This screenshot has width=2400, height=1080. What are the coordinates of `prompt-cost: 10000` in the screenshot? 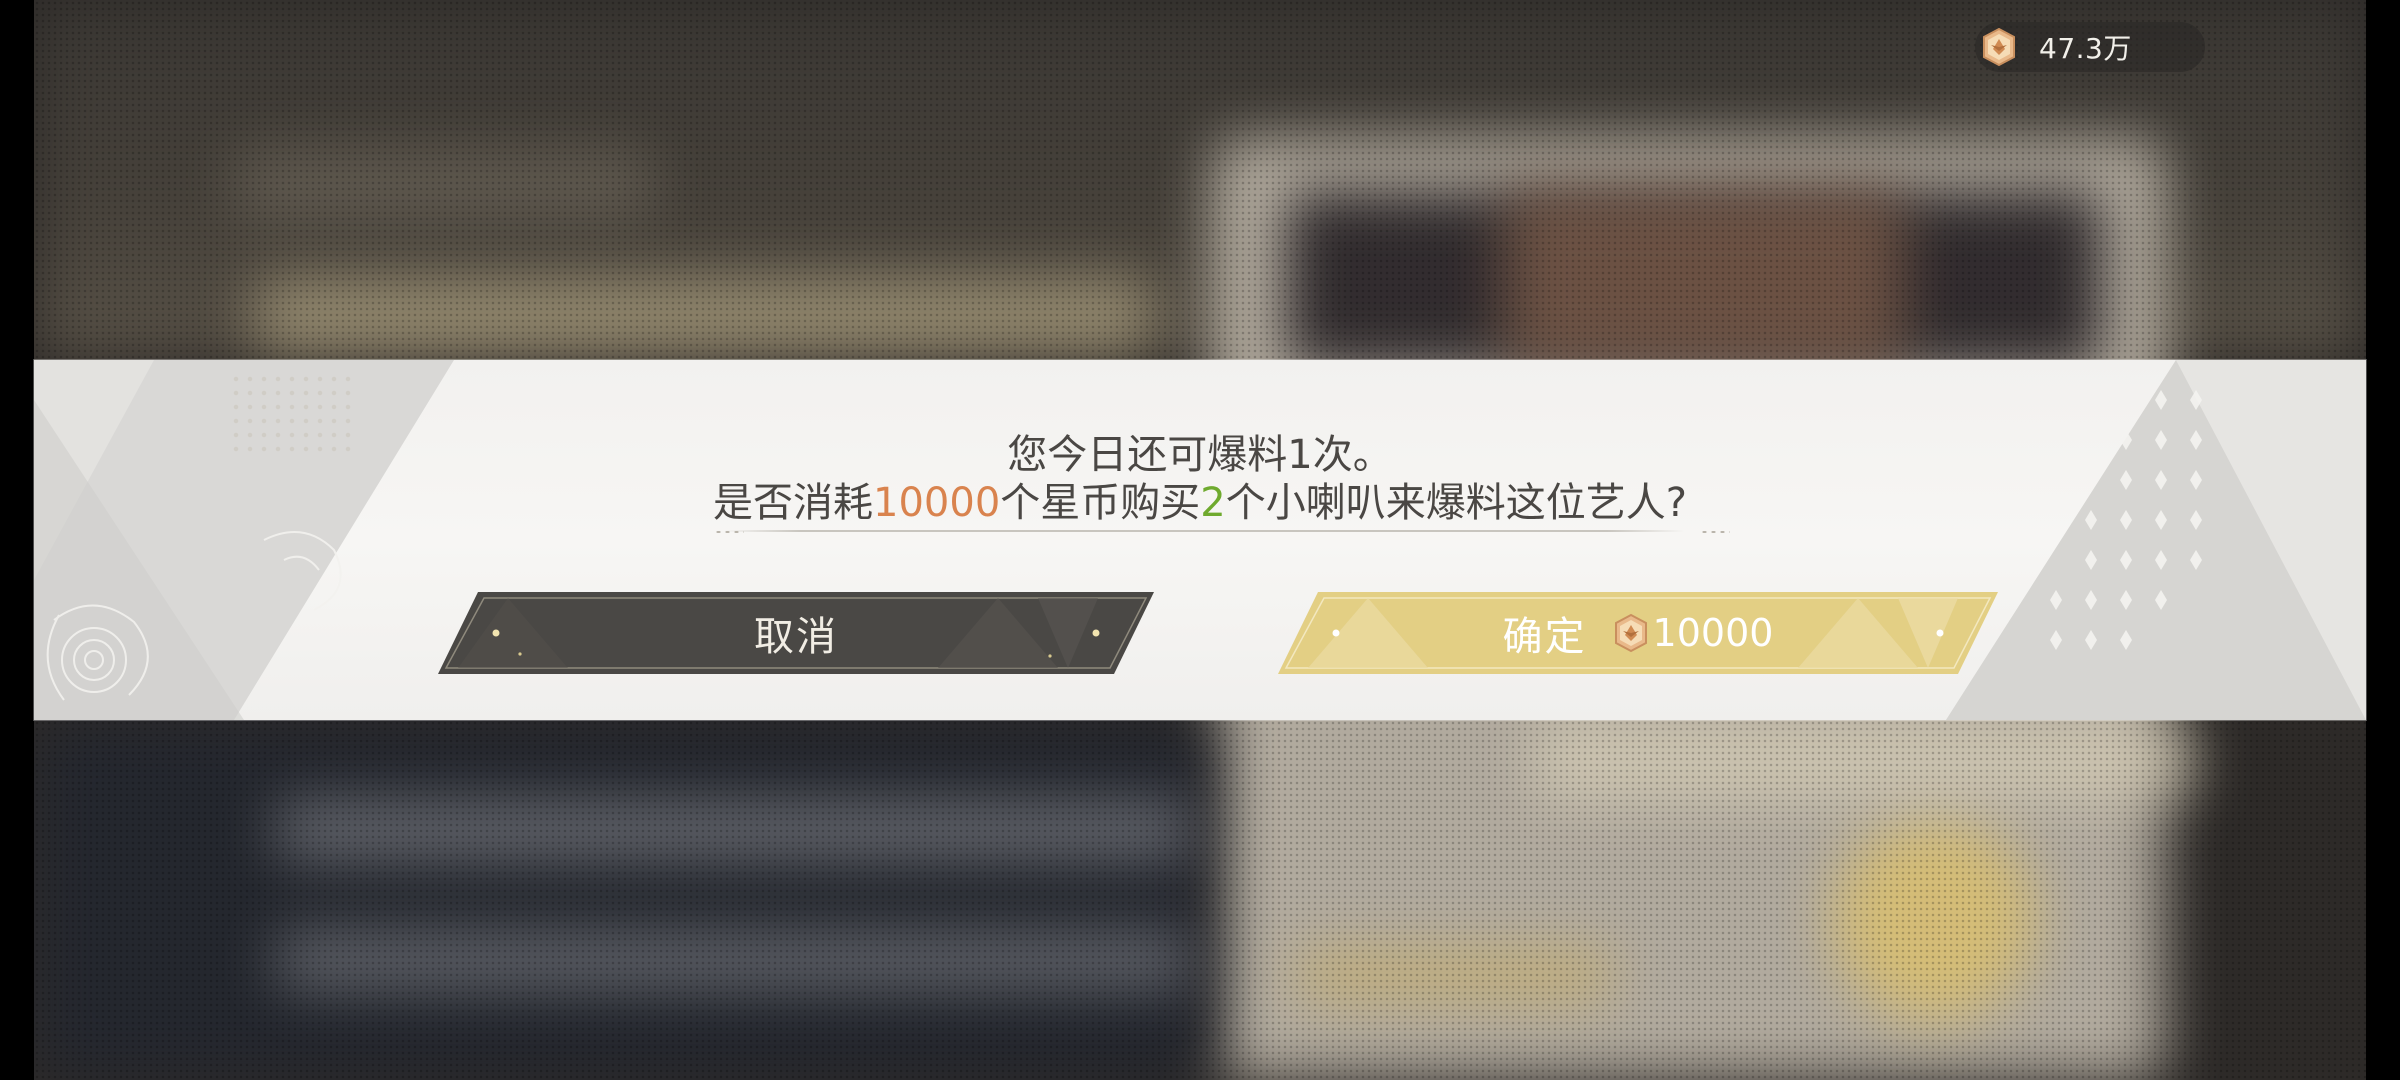 It's located at (937, 503).